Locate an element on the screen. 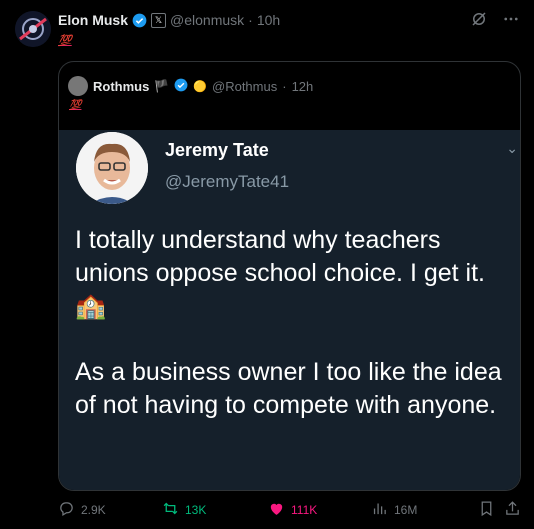  action-bar: 2.9K 13K 111K 16M is located at coordinates (290, 510).